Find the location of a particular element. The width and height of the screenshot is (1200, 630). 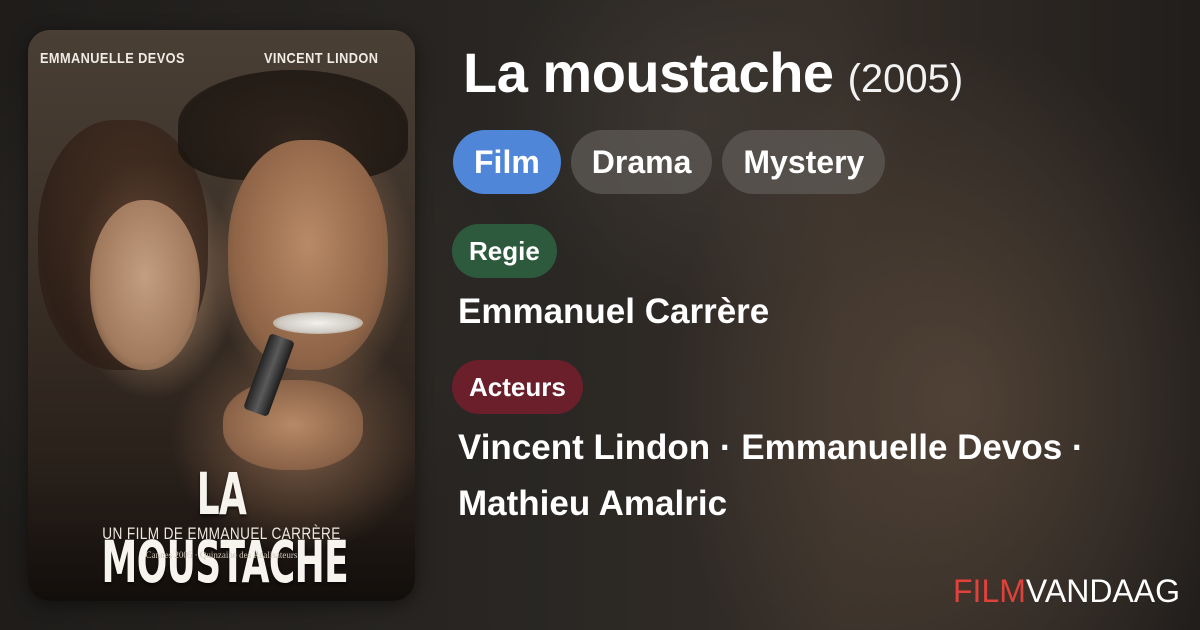

director-label-badge: Regie is located at coordinates (504, 251).